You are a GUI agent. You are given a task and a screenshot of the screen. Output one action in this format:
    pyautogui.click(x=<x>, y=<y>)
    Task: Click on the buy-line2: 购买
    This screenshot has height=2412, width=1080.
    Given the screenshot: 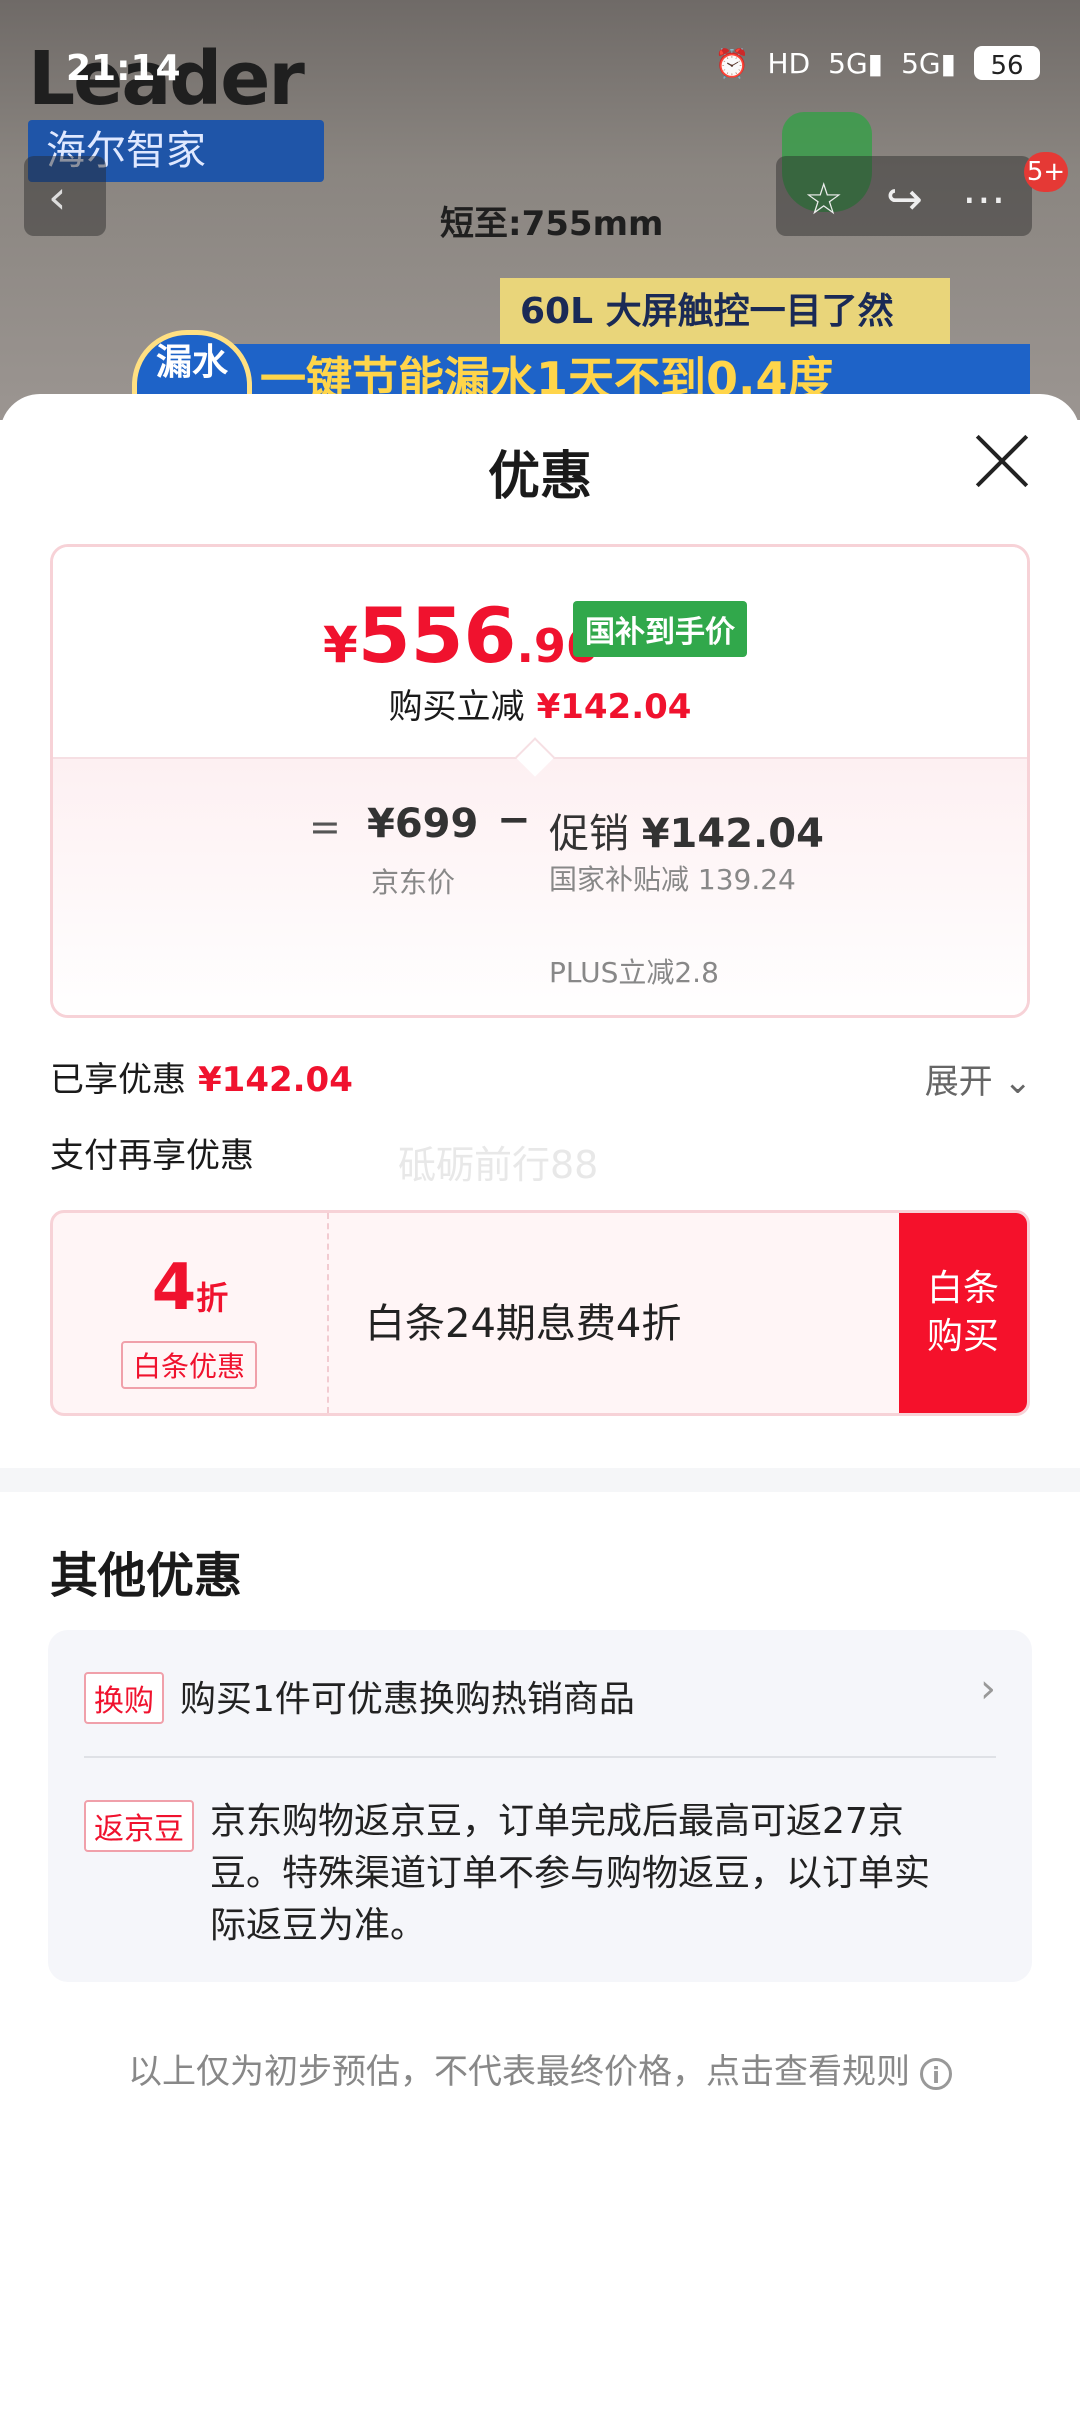 What is the action you would take?
    pyautogui.click(x=962, y=1336)
    